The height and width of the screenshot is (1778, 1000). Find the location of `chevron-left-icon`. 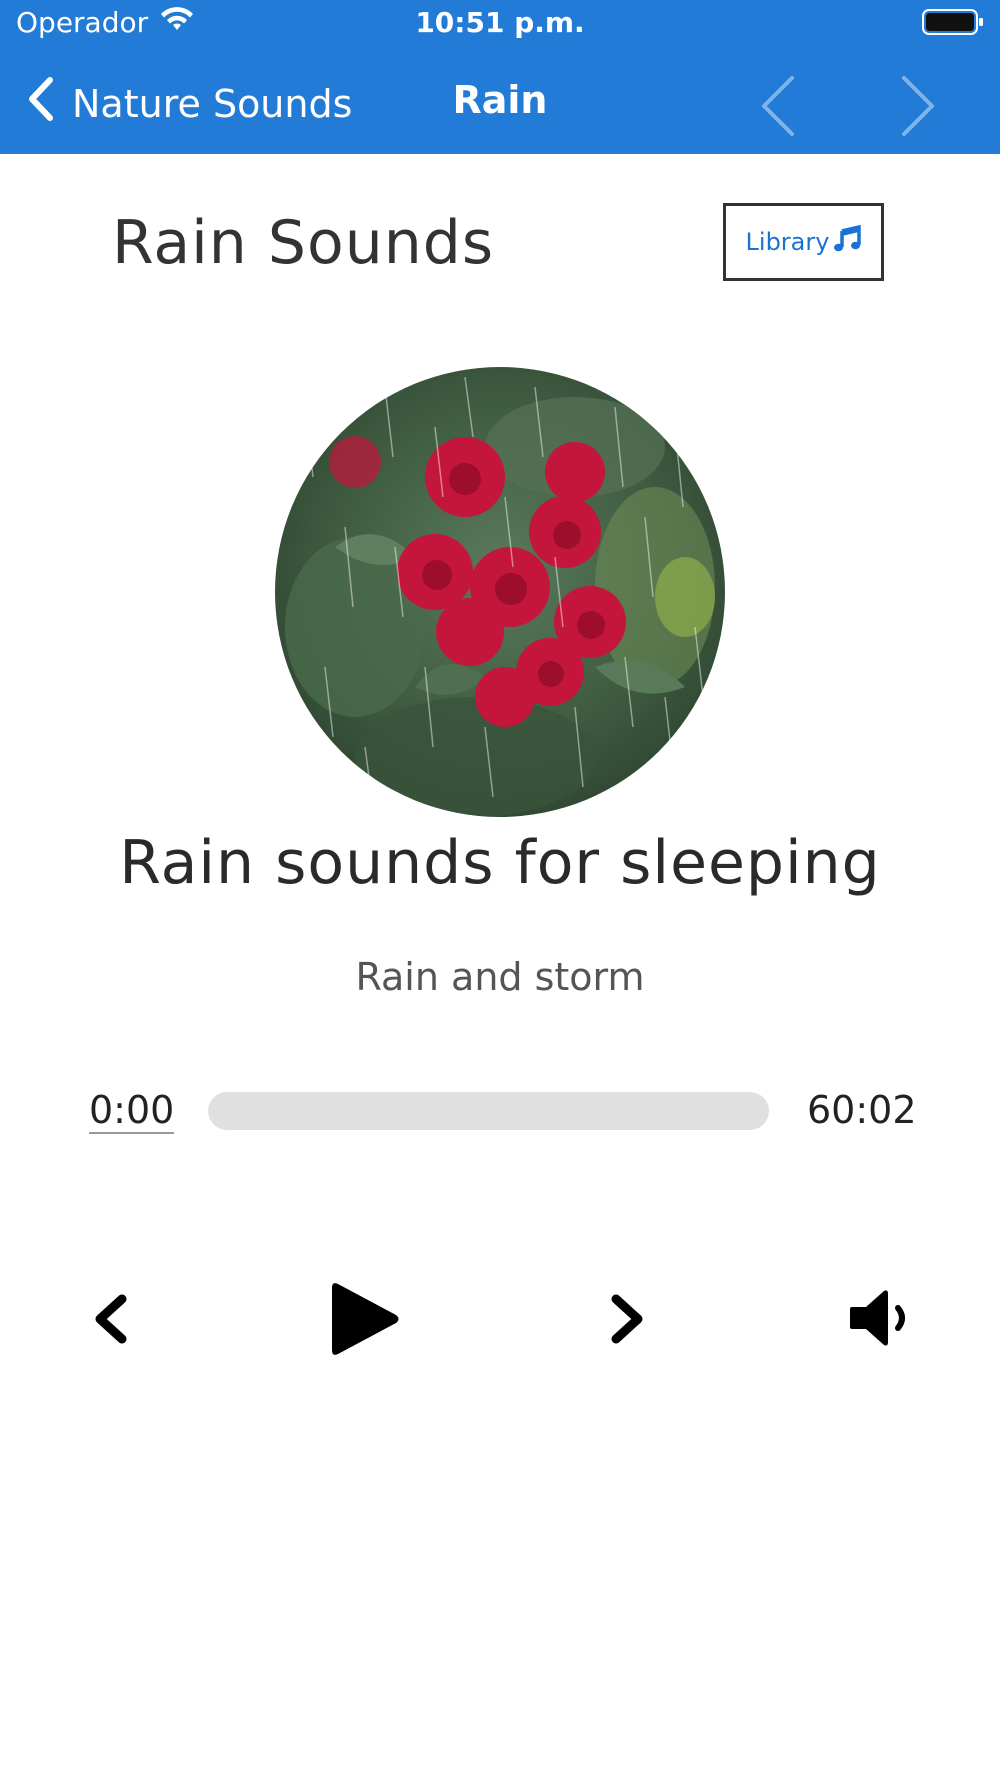

chevron-left-icon is located at coordinates (778, 109).